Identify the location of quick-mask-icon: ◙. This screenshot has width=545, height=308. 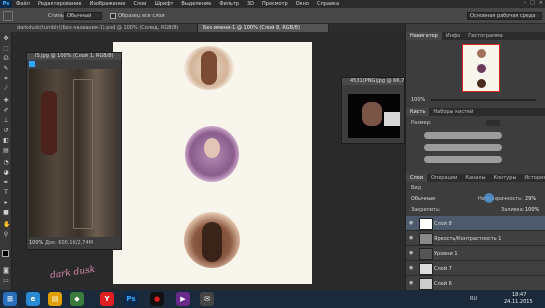
(6, 271).